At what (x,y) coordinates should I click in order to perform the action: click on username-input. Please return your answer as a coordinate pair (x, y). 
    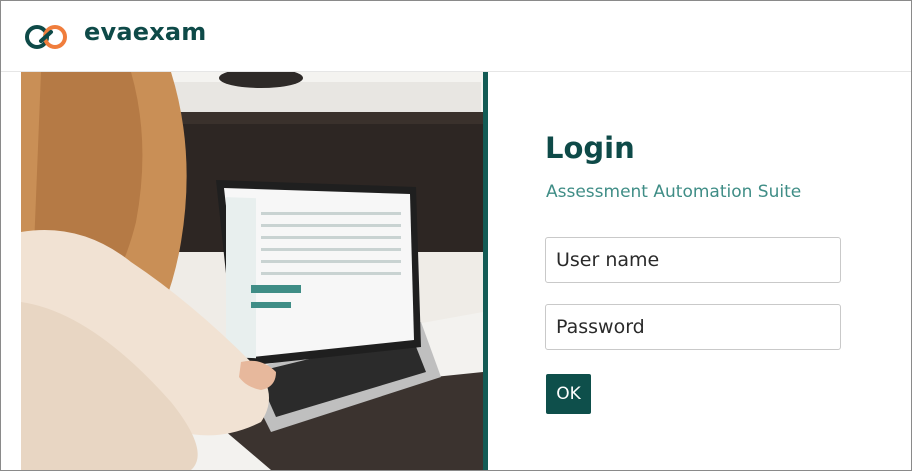
    Looking at the image, I should click on (693, 260).